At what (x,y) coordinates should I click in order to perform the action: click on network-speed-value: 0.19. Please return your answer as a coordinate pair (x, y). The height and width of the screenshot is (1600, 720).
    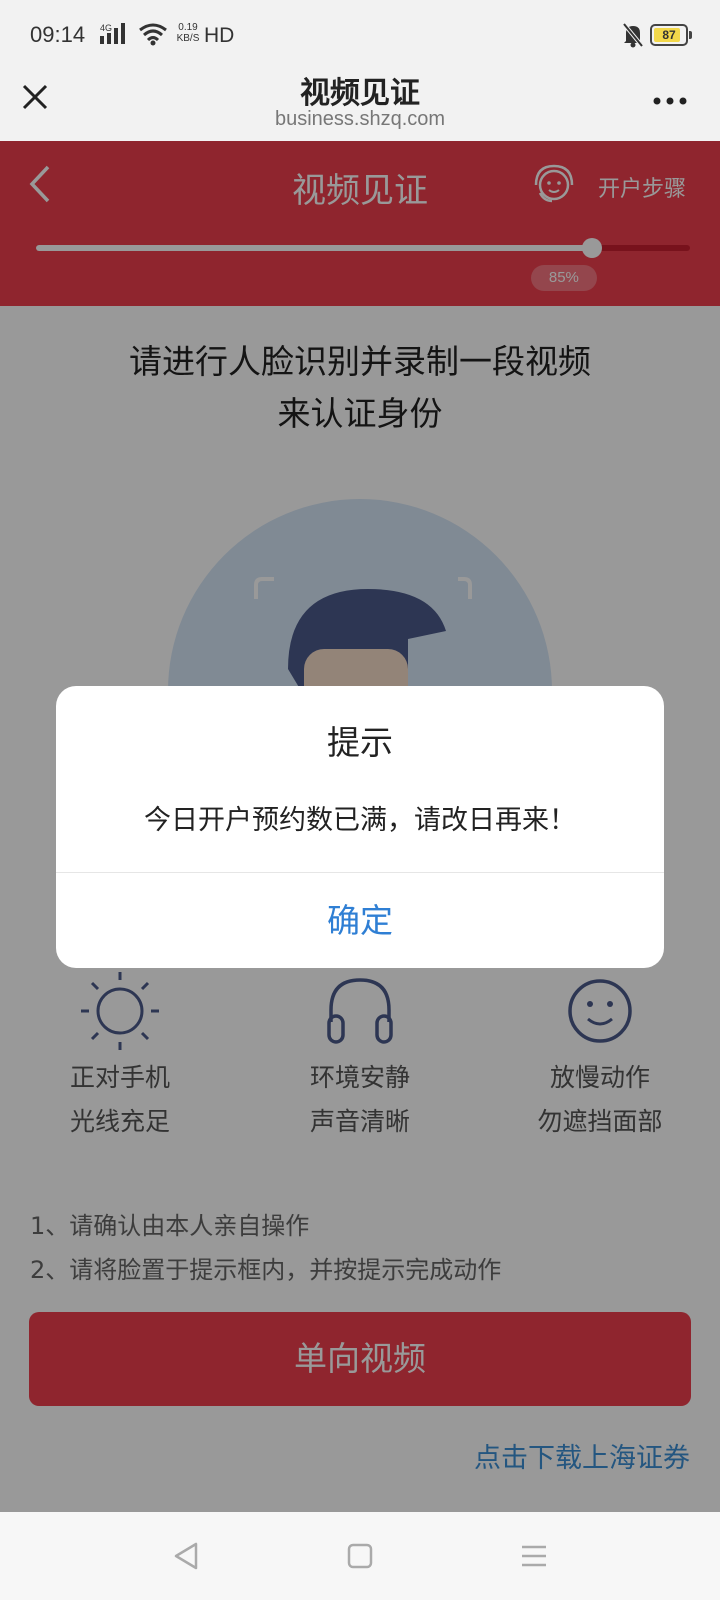
    Looking at the image, I should click on (188, 27).